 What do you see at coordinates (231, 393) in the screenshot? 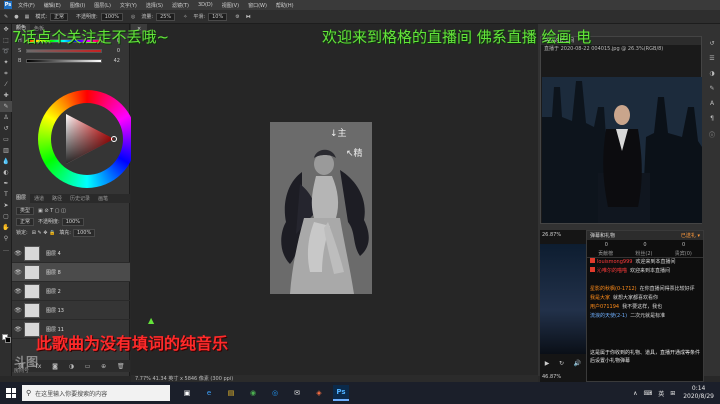
I see `file-explorer-icon: ▤` at bounding box center [231, 393].